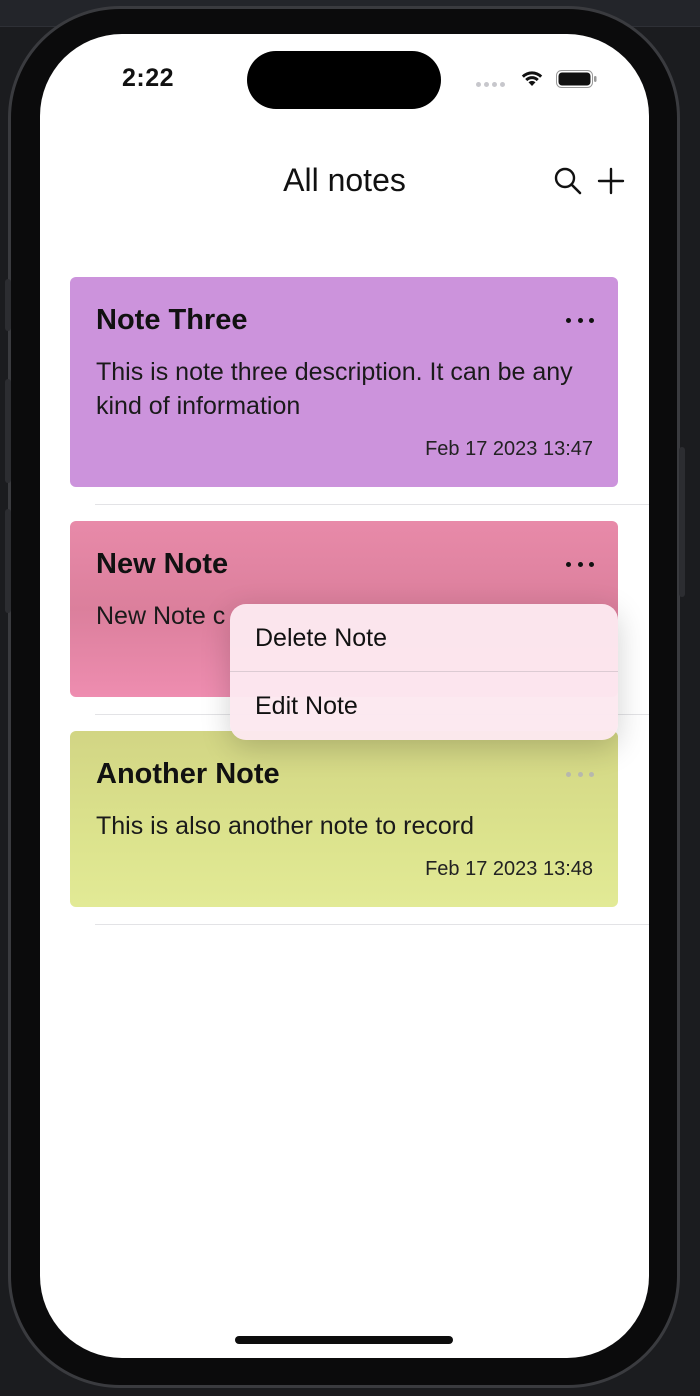  I want to click on search-icon, so click(568, 181).